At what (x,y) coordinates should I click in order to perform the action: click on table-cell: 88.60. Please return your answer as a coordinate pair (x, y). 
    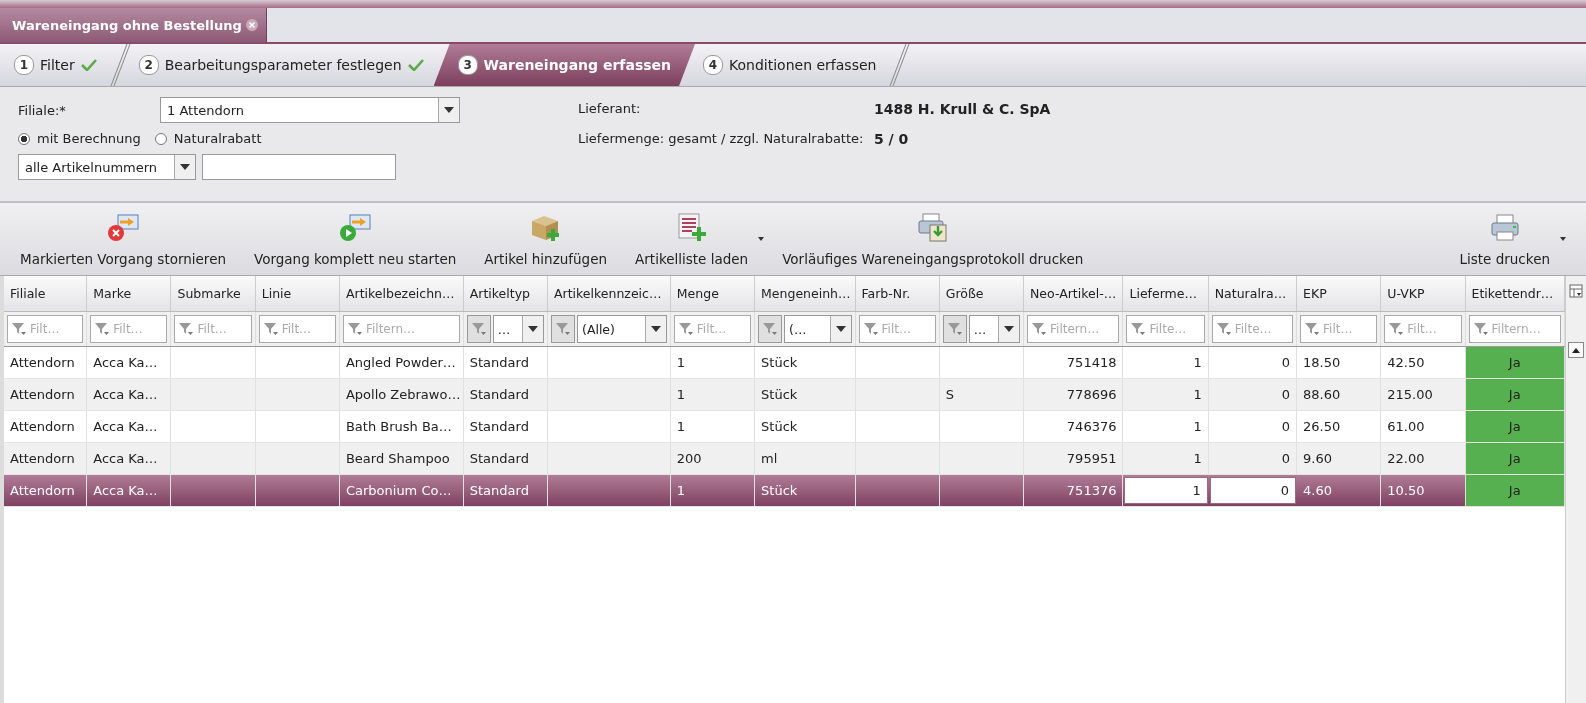
    Looking at the image, I should click on (1322, 394).